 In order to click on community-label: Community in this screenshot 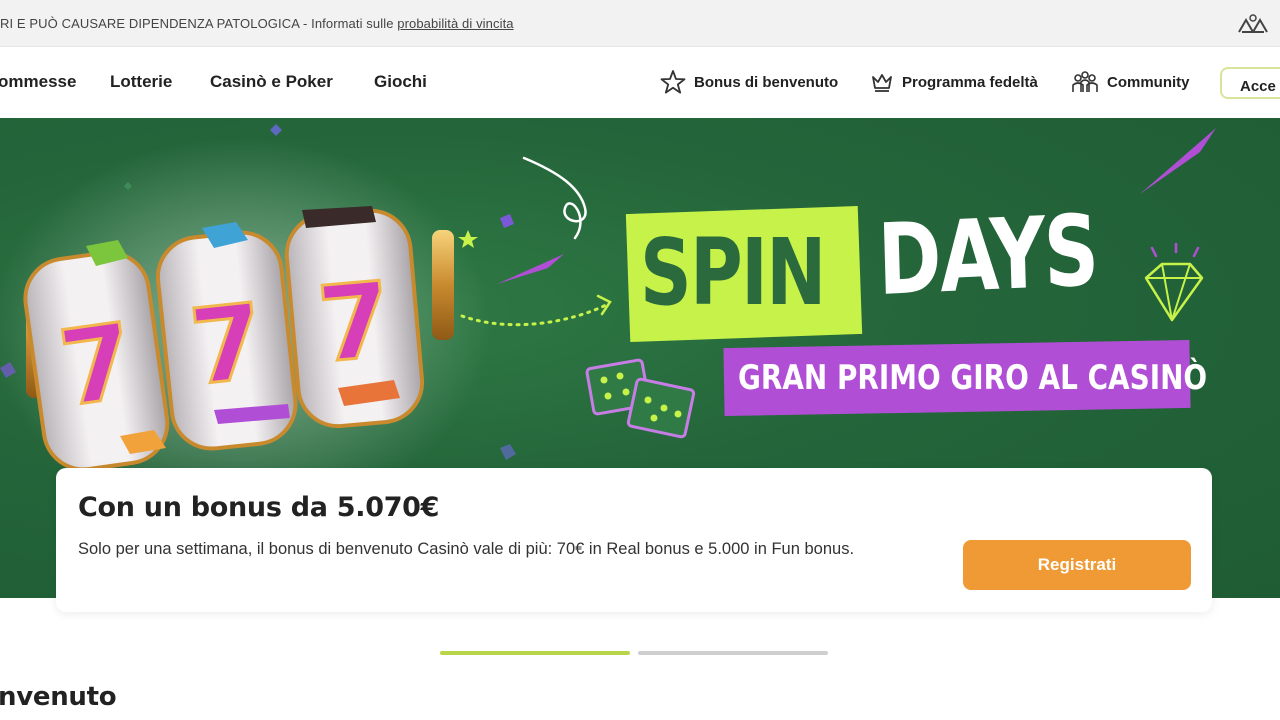, I will do `click(1148, 82)`.